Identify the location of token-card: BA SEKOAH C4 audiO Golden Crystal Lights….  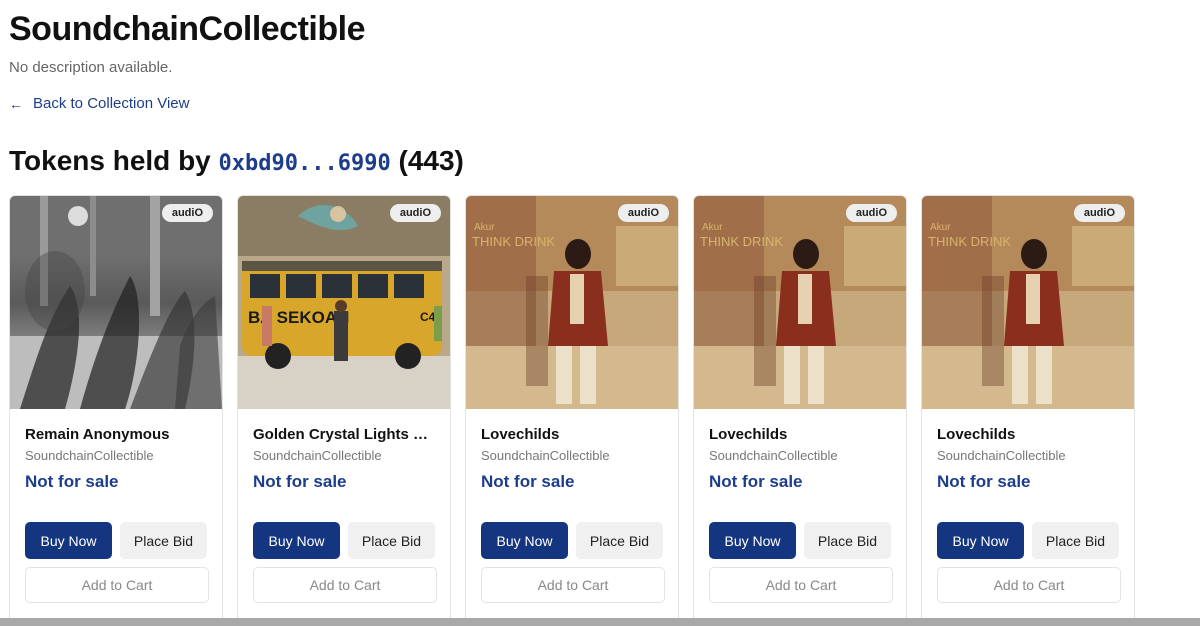
(344, 410).